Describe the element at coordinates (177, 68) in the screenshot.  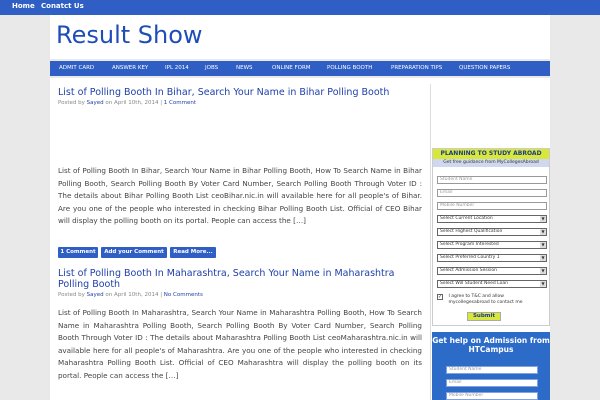
I see `nav-item-ipl-2014: IPL 2014` at that location.